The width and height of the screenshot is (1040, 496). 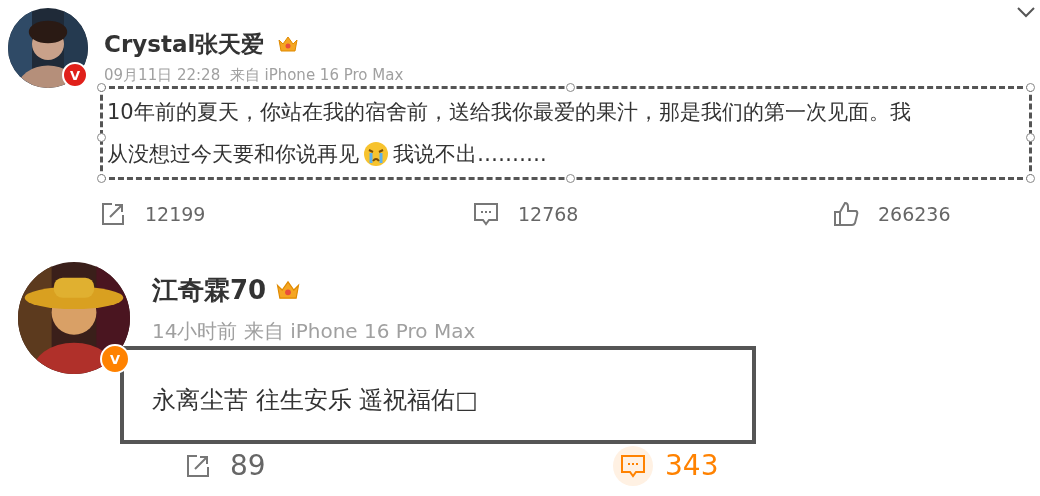 What do you see at coordinates (149, 214) in the screenshot?
I see `share-button: 12199` at bounding box center [149, 214].